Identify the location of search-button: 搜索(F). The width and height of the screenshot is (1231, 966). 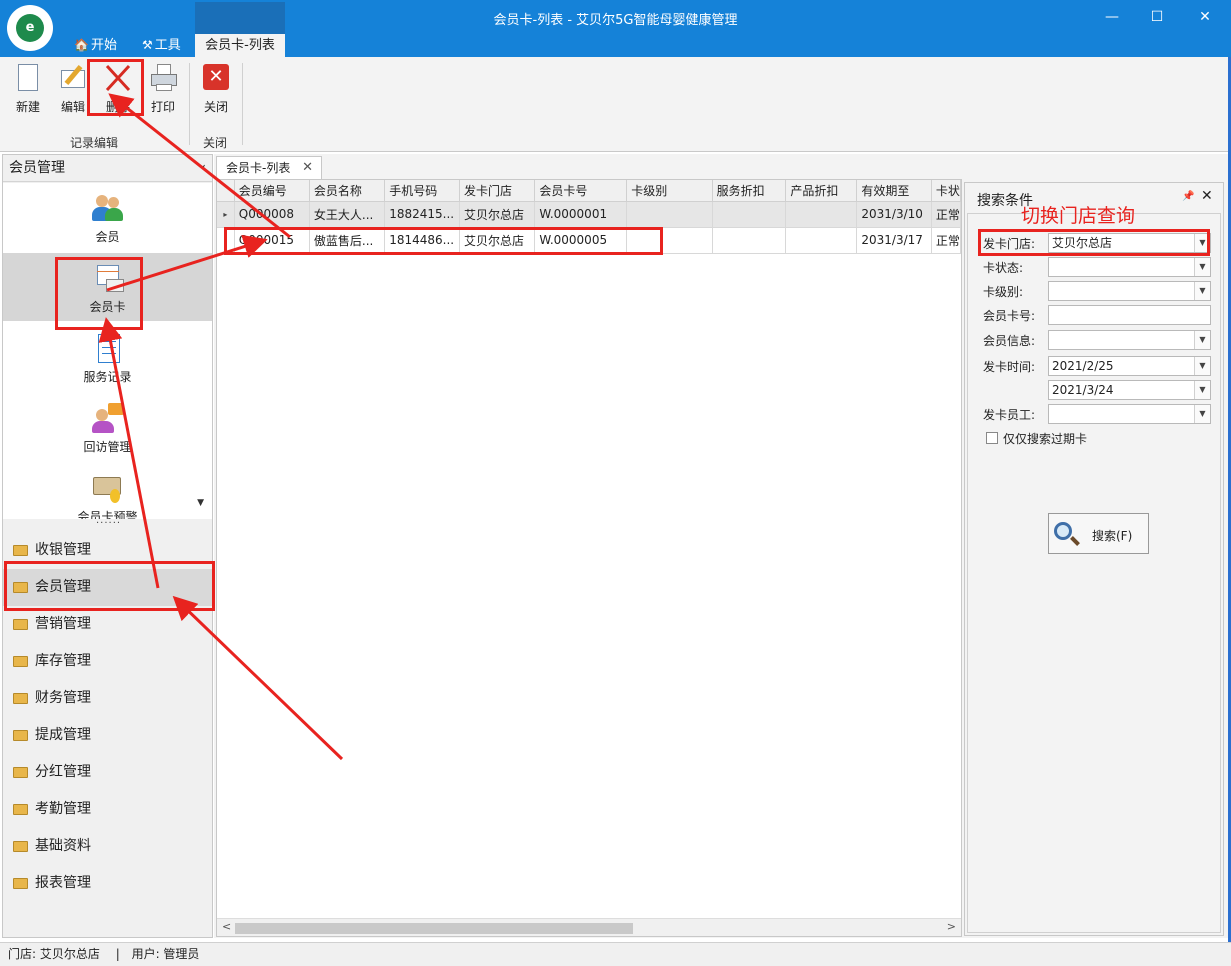
(1098, 533).